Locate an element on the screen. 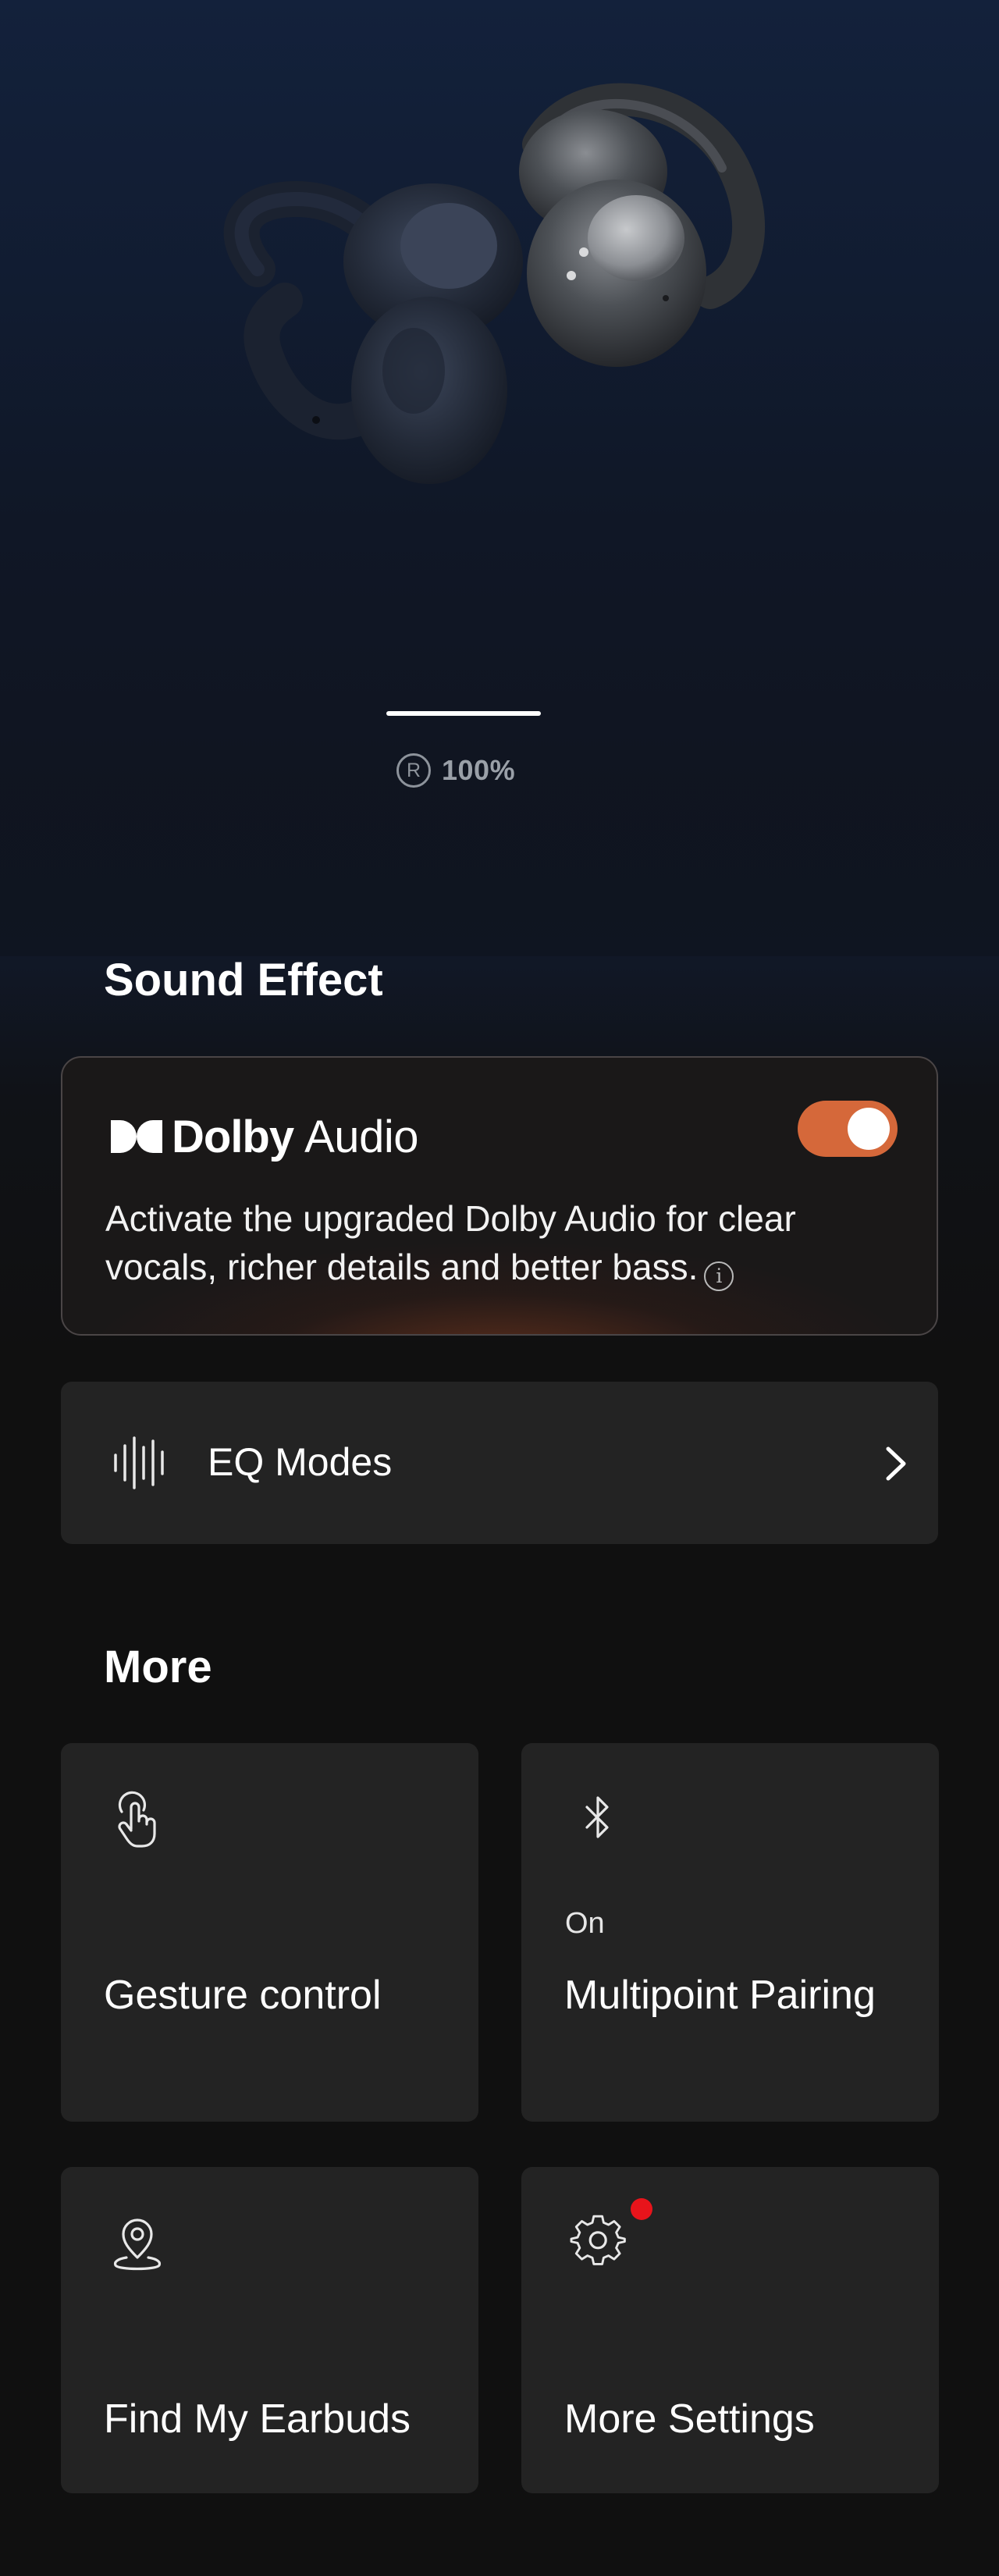 Image resolution: width=999 pixels, height=2576 pixels. dolby-brand: Dolby is located at coordinates (233, 1136).